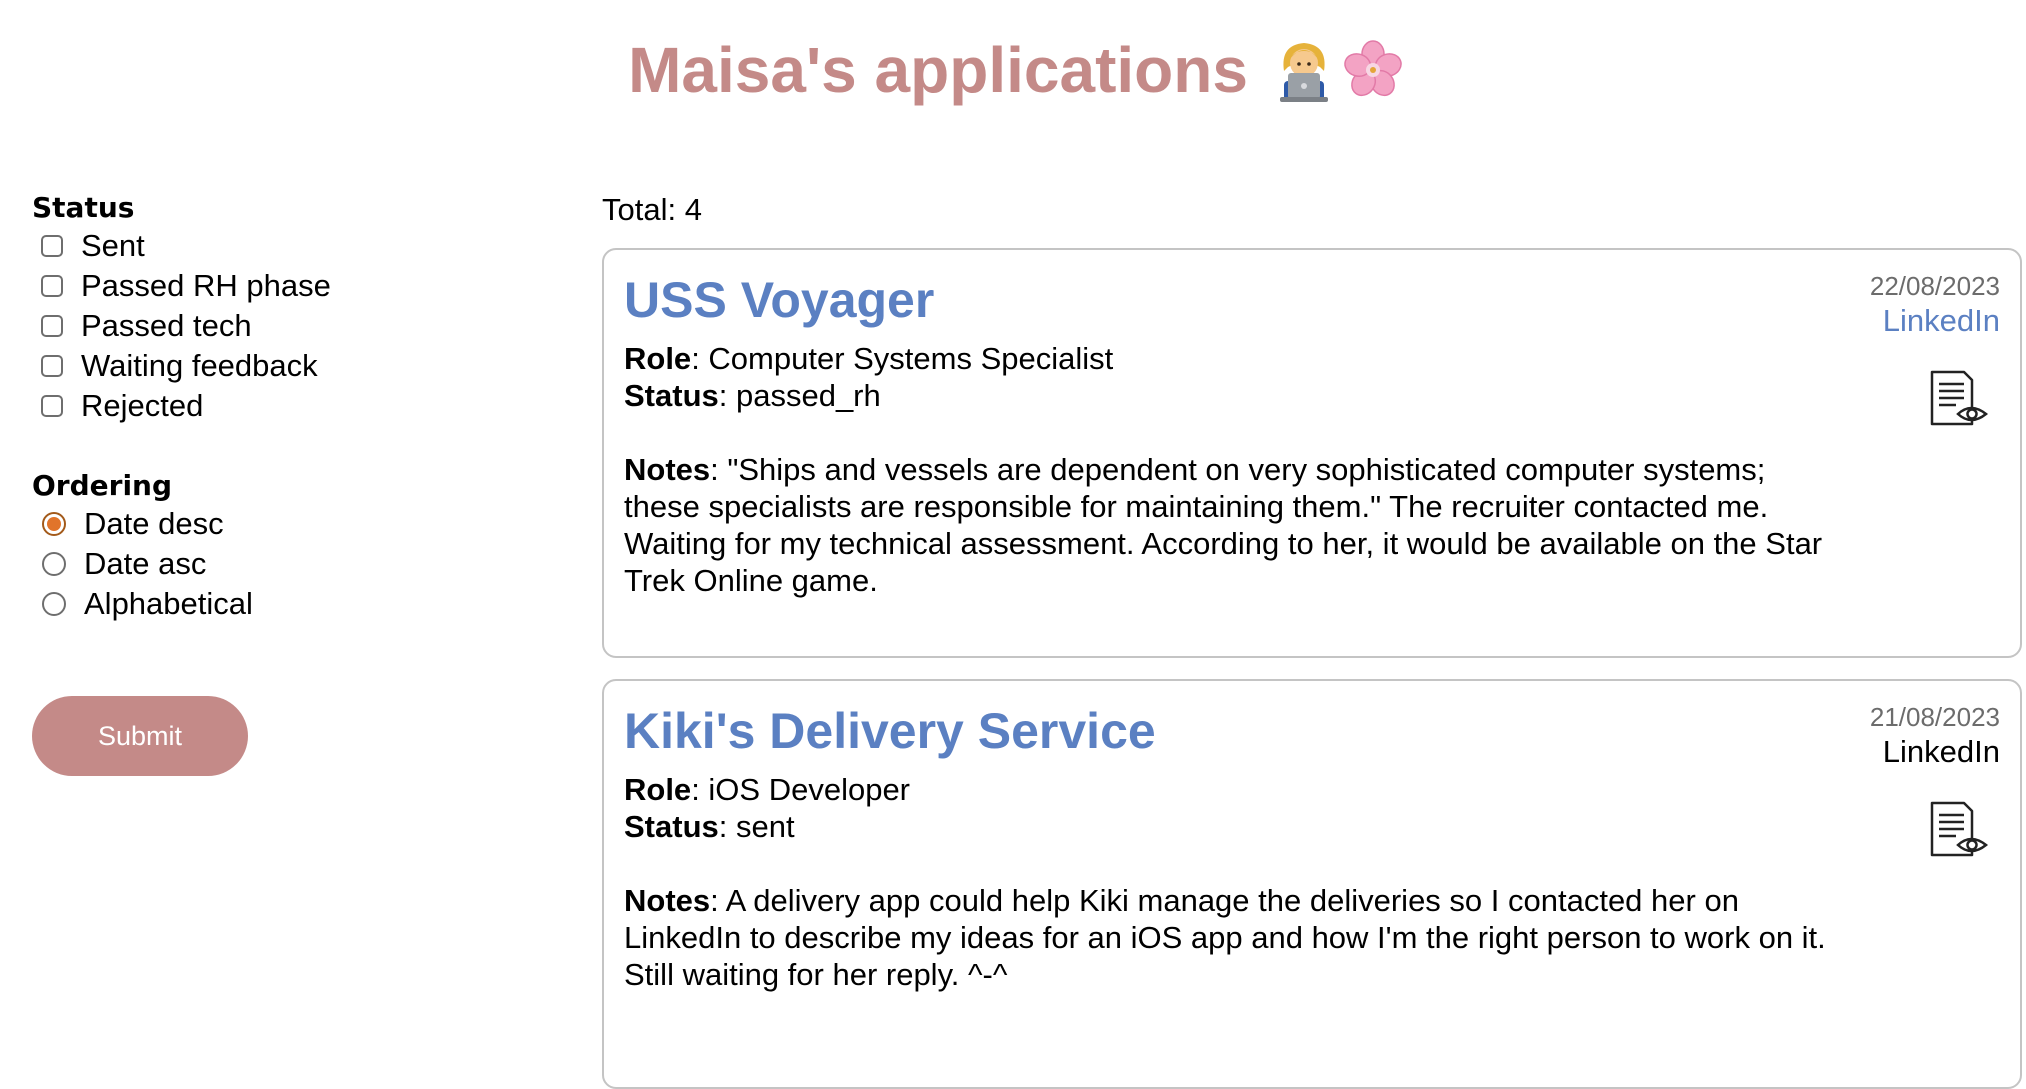 This screenshot has height=1089, width=2026. What do you see at coordinates (1941, 751) in the screenshot?
I see `source-label: LinkedIn` at bounding box center [1941, 751].